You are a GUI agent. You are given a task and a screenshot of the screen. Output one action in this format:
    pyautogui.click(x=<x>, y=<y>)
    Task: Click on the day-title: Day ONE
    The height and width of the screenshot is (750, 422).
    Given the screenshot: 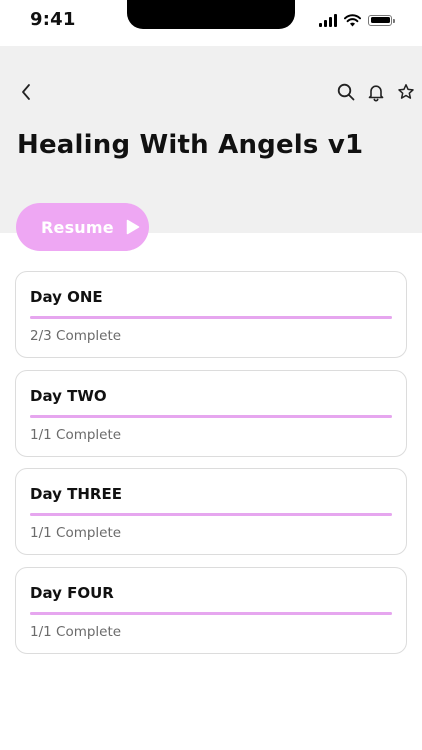 What is the action you would take?
    pyautogui.click(x=66, y=297)
    